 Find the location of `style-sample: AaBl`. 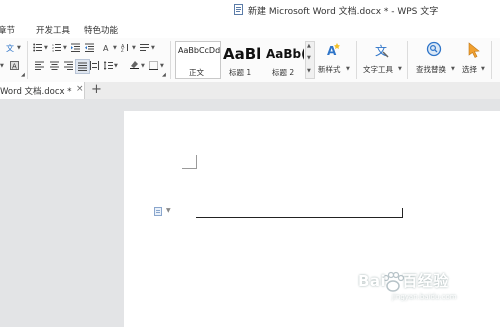

style-sample: AaBl is located at coordinates (242, 54).